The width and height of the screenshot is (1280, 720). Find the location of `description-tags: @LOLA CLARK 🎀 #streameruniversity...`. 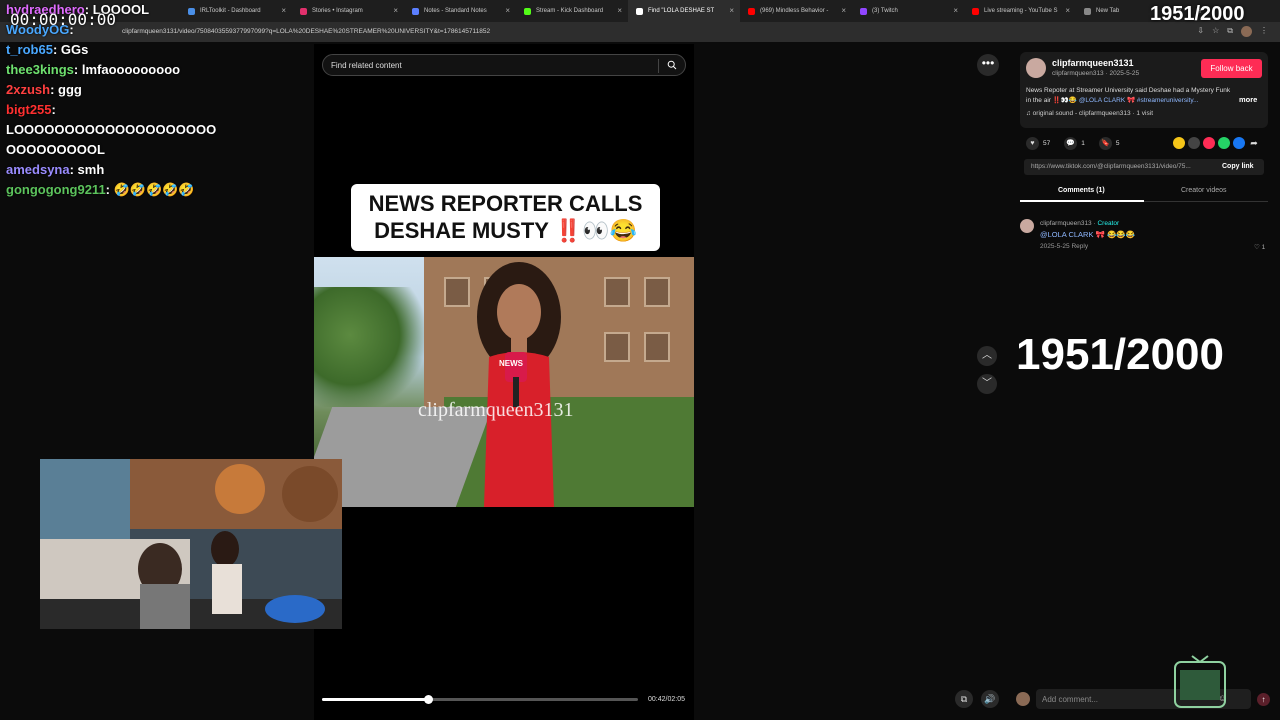

description-tags: @LOLA CLARK 🎀 #streameruniversity... is located at coordinates (1139, 100).